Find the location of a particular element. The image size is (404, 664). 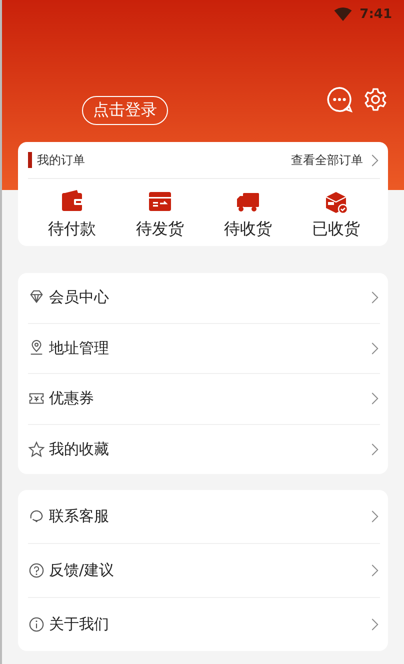

order-status-button: 待付款 is located at coordinates (72, 214).